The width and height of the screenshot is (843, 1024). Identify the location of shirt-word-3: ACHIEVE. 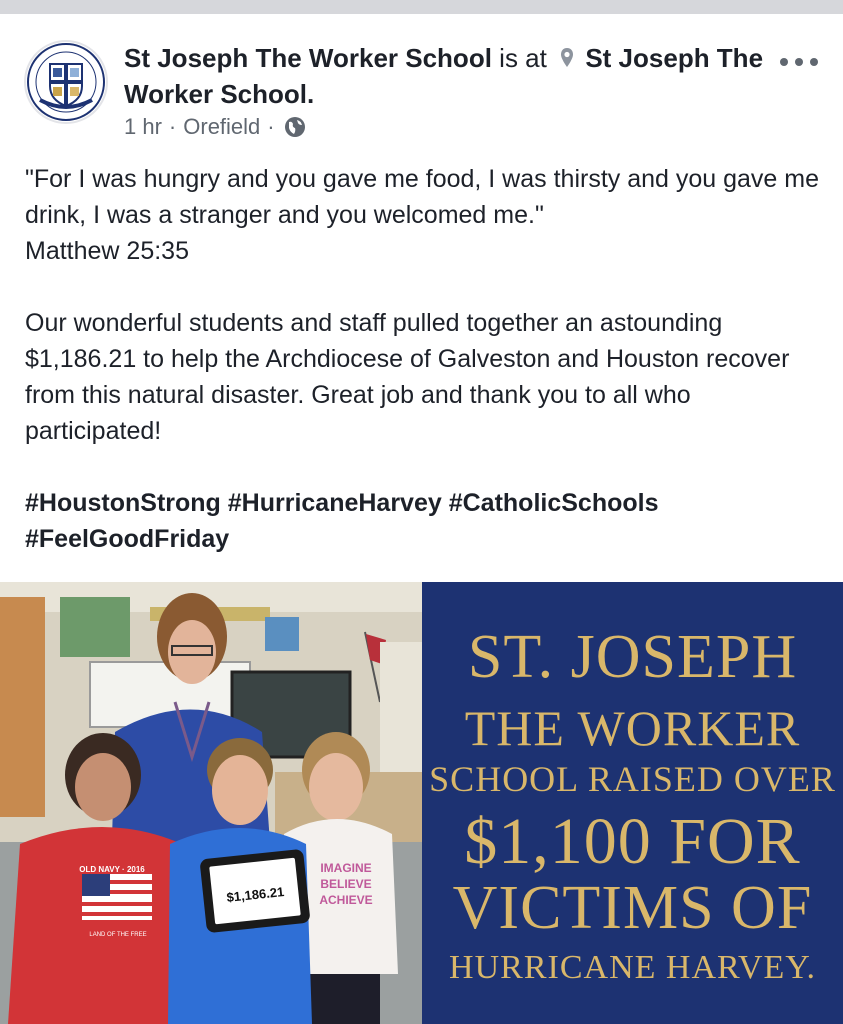
(345, 900).